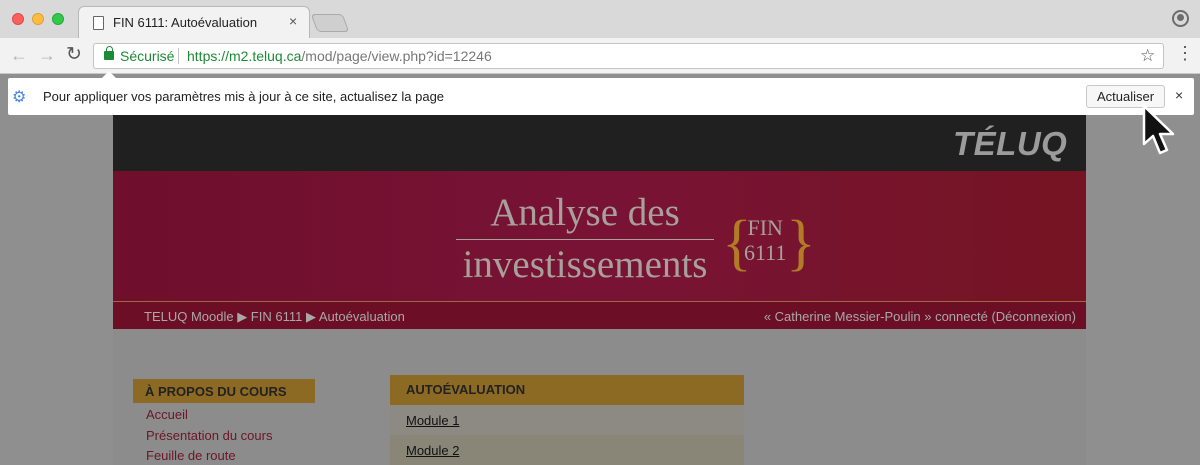  I want to click on gear-icon: ⚙, so click(19, 97).